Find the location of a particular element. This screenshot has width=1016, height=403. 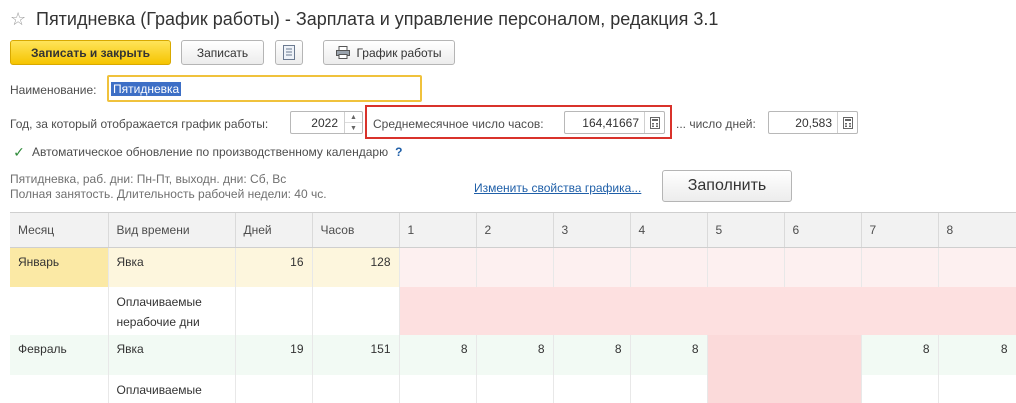

year-spinner: ▲ ▼ is located at coordinates (353, 122).